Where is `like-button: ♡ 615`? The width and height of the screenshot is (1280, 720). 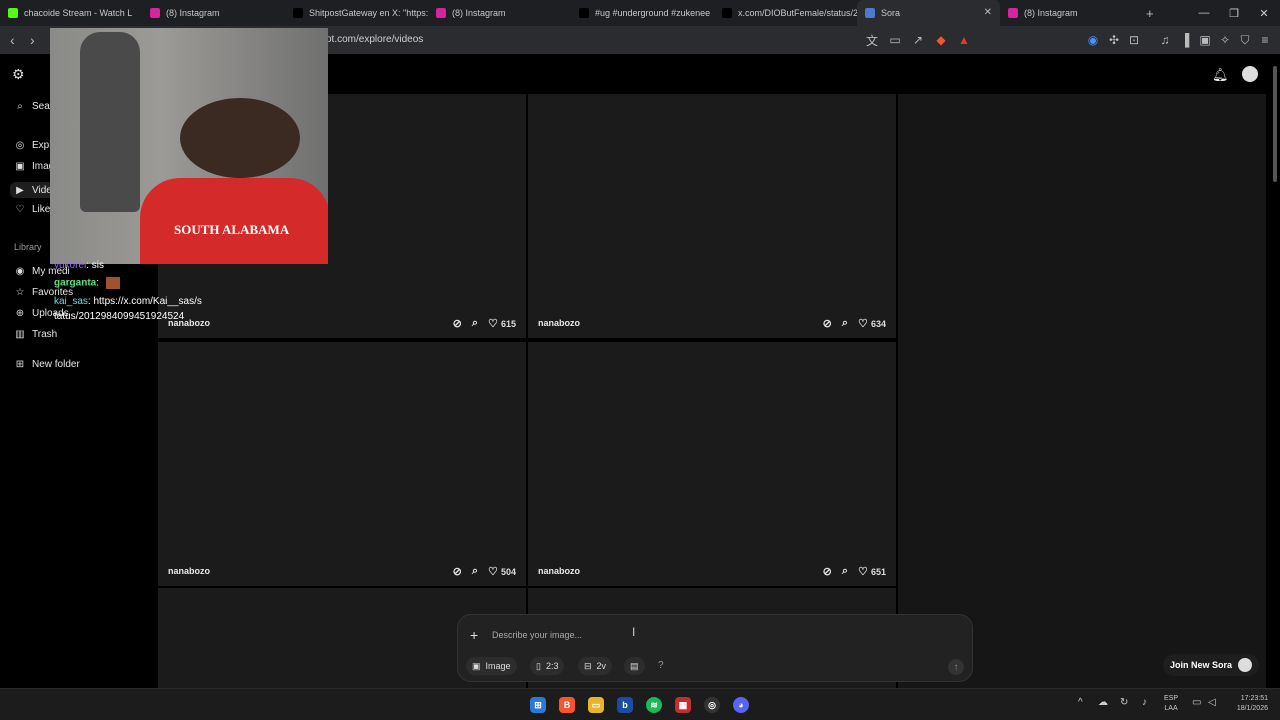 like-button: ♡ 615 is located at coordinates (502, 323).